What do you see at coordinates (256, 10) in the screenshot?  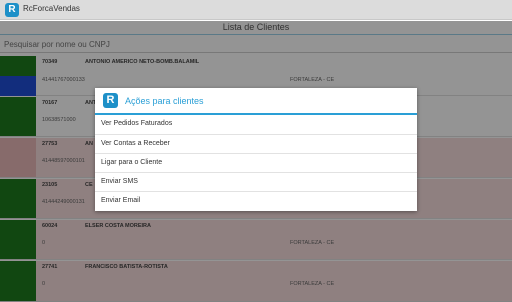 I see `action-bar: R RcForcaVendas` at bounding box center [256, 10].